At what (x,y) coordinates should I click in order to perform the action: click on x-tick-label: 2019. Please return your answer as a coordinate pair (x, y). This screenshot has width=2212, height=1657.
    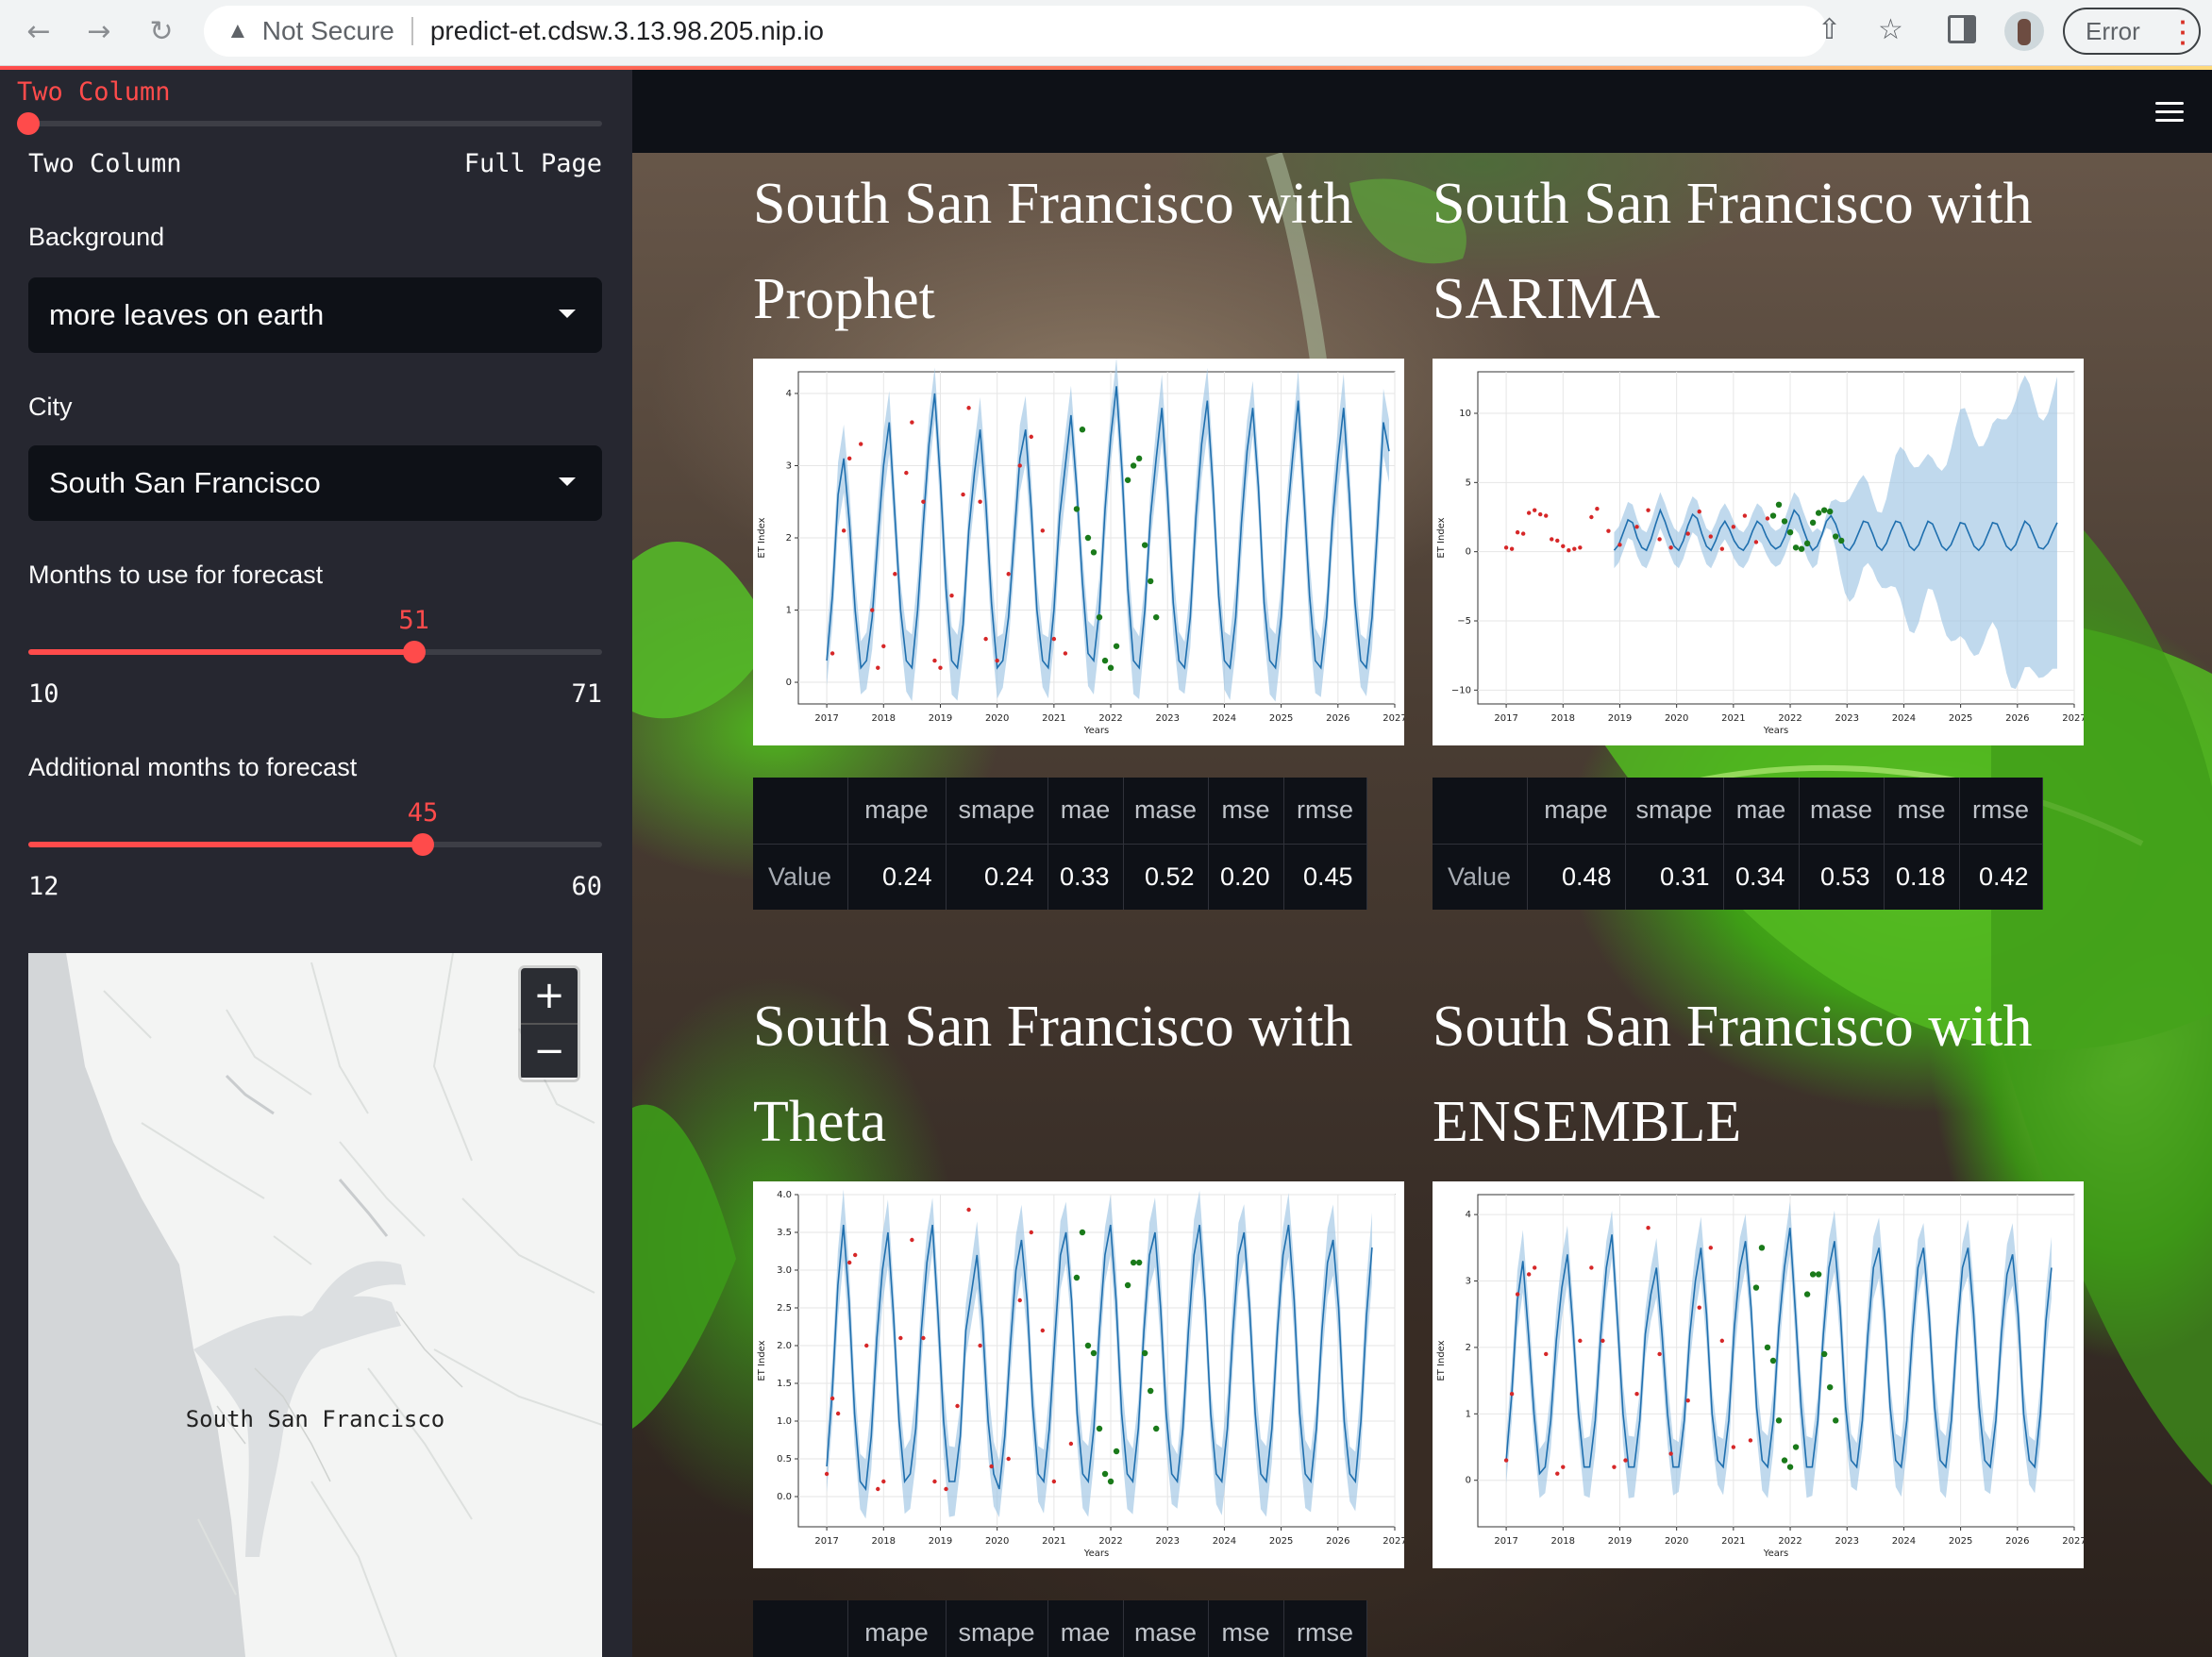
    Looking at the image, I should click on (940, 718).